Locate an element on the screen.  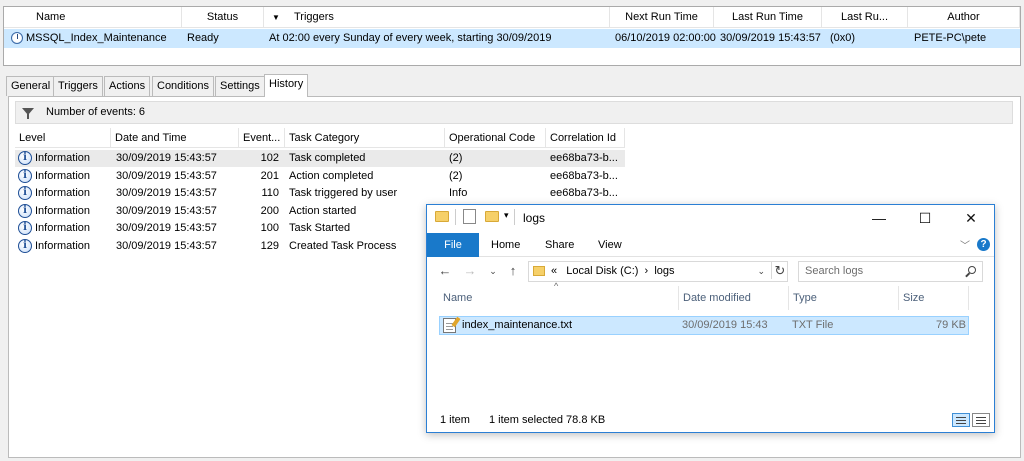
event-category: Task Started is located at coordinates (320, 228).